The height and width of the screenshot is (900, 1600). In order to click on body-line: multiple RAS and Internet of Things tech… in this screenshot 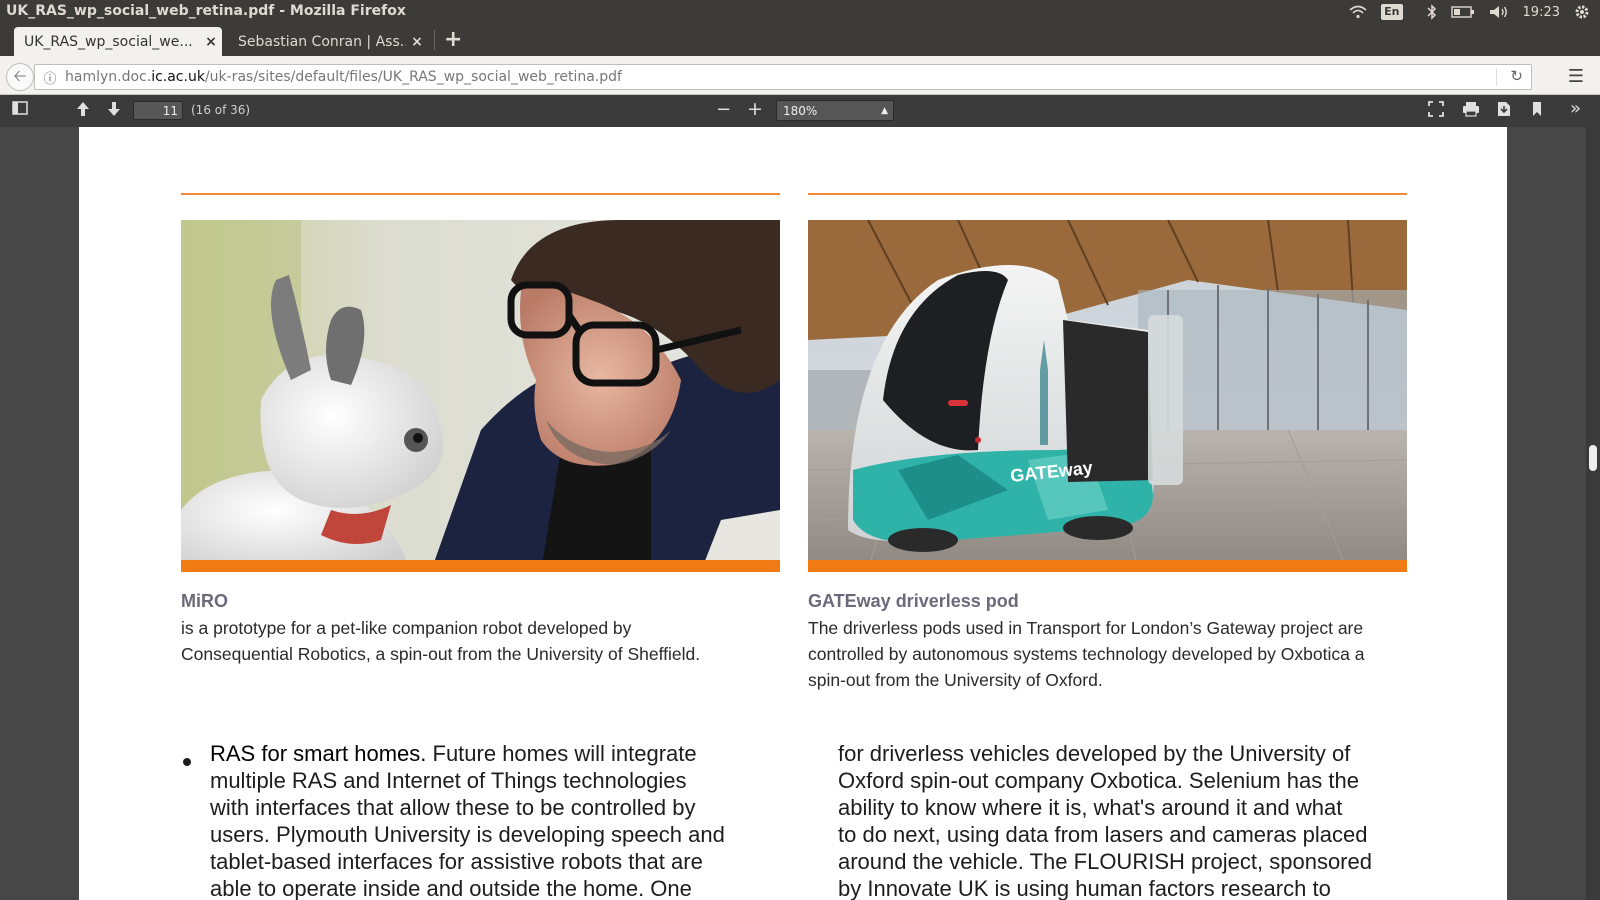, I will do `click(448, 780)`.